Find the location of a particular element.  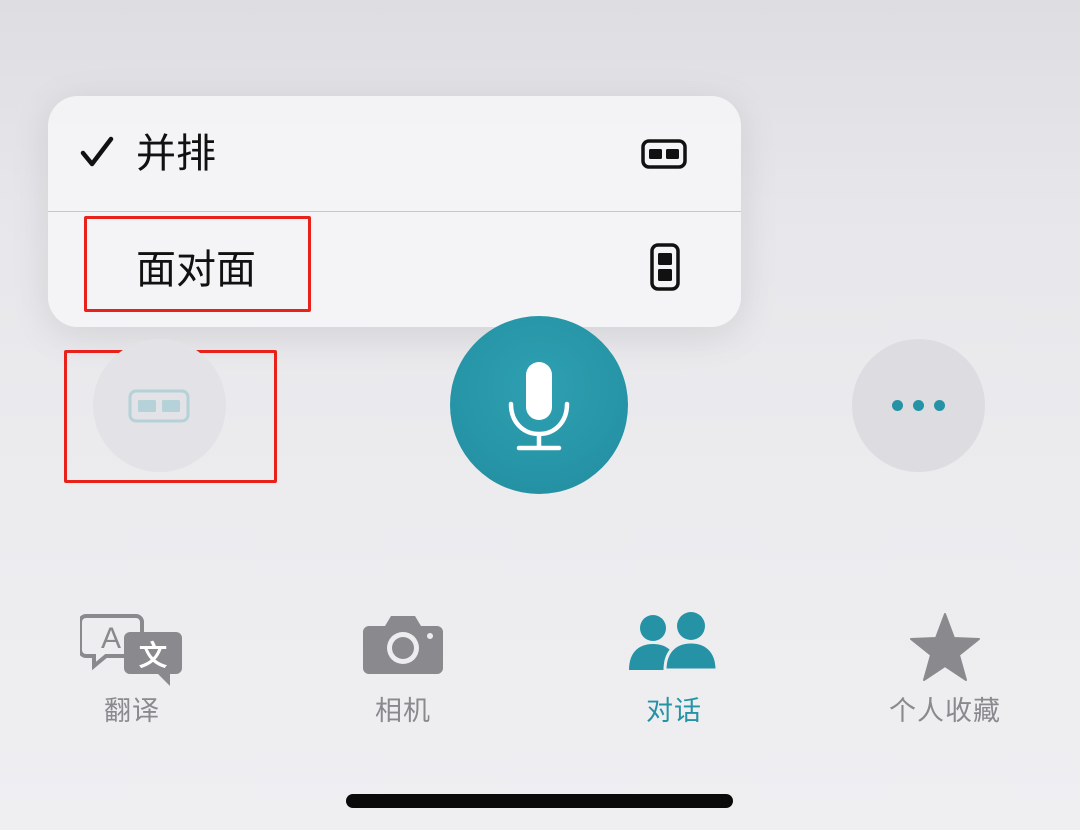

face-to-face-icon is located at coordinates (665, 267).